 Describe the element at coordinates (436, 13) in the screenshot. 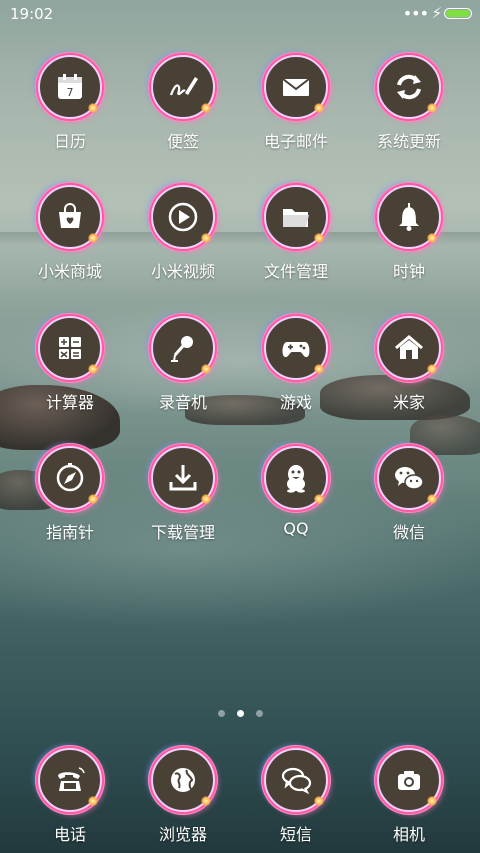

I see `charging-icon: ⚡` at that location.